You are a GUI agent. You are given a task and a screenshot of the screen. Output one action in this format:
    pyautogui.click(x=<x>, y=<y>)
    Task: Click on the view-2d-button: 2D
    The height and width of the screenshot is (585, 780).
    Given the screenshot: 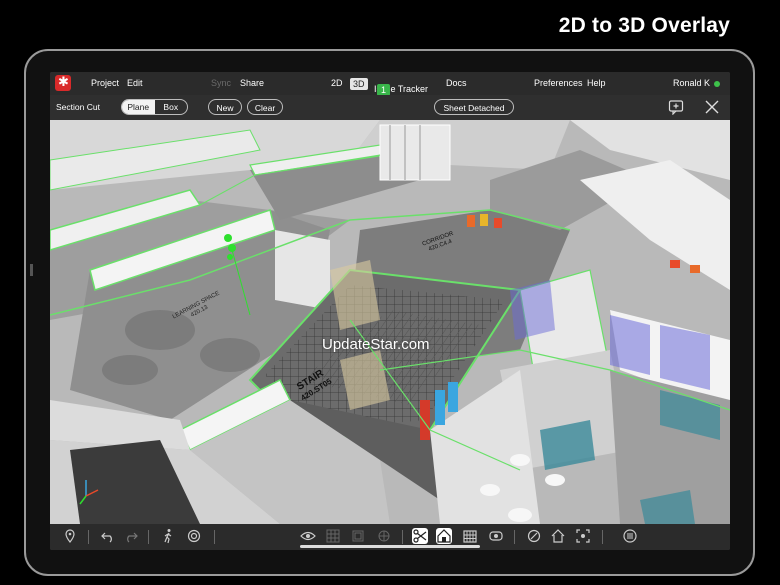 What is the action you would take?
    pyautogui.click(x=337, y=83)
    